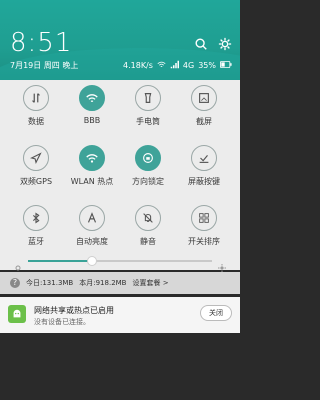  What do you see at coordinates (62, 322) in the screenshot?
I see `notification-subtitle: 没有设备已连接。` at bounding box center [62, 322].